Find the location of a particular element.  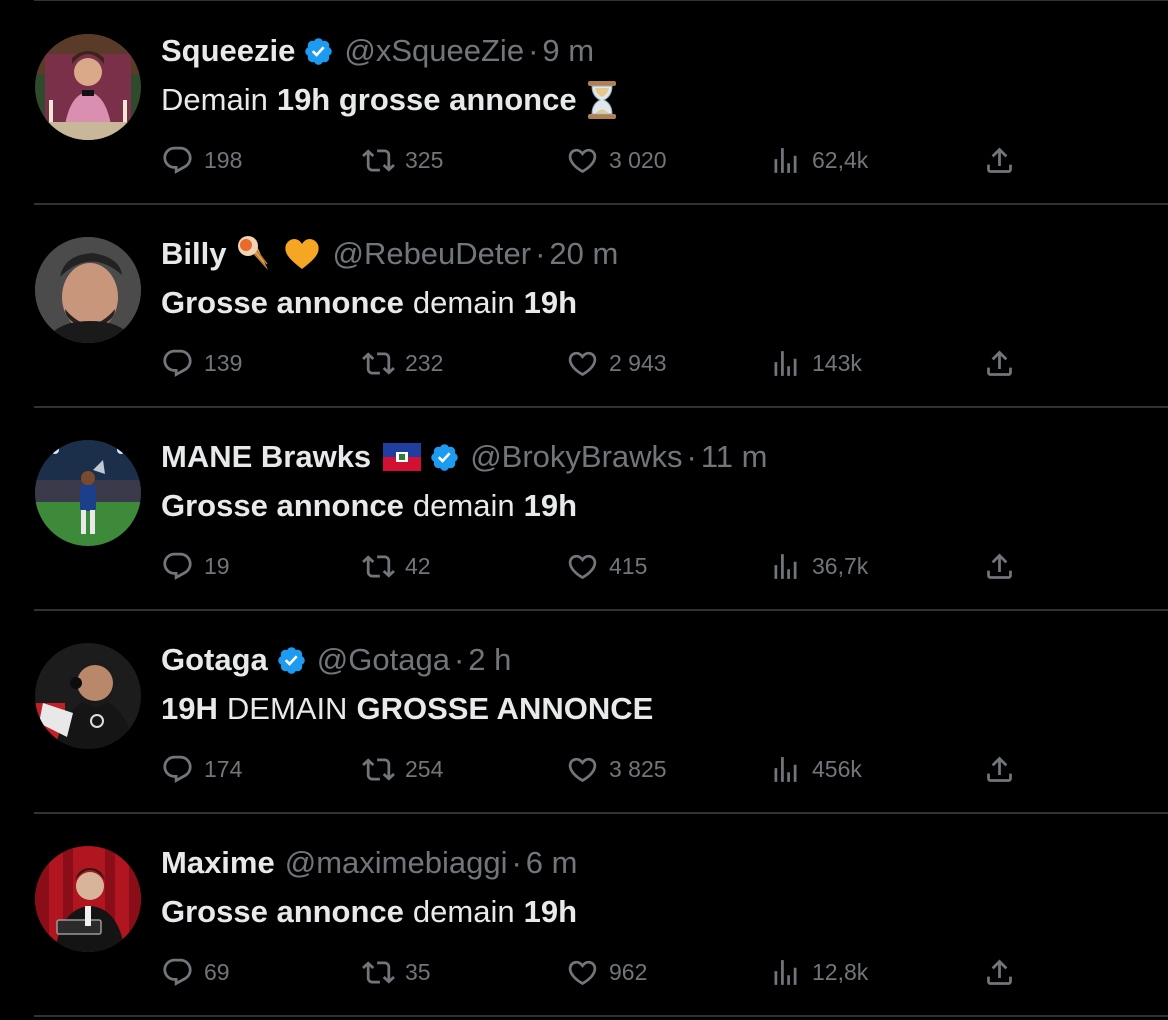

tweet-divider is located at coordinates (601, 1016).